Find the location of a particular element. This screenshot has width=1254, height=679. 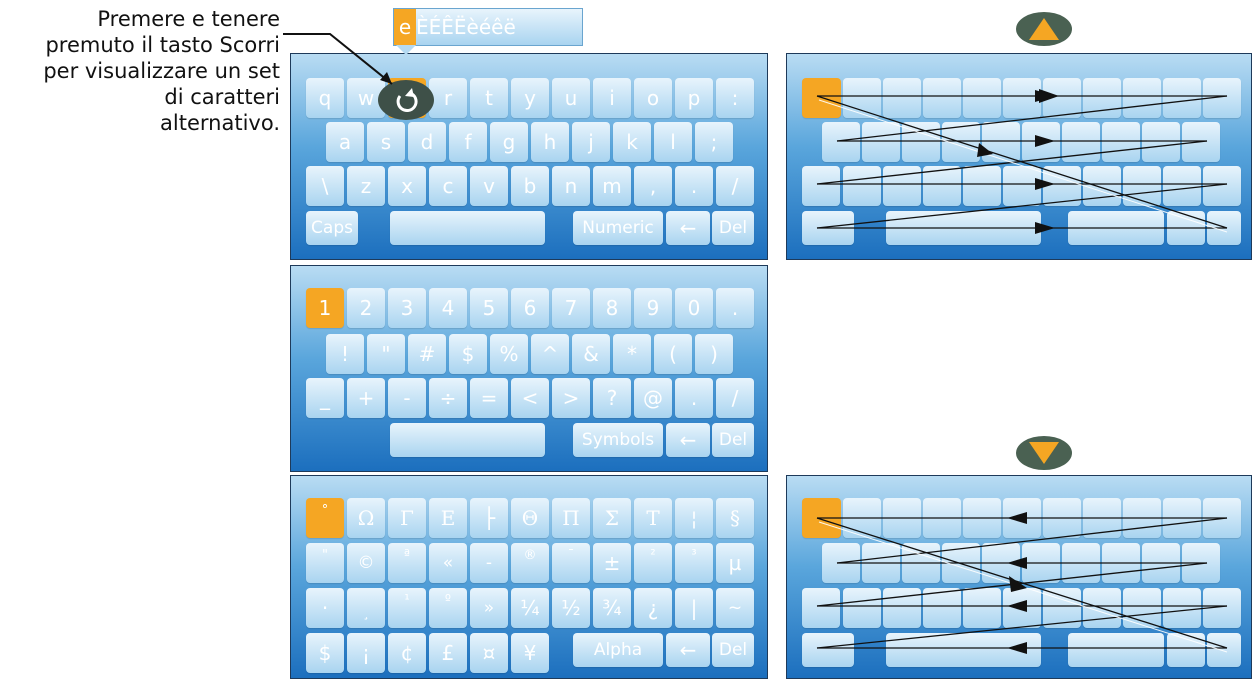

key-highlighted: 1 is located at coordinates (325, 308).